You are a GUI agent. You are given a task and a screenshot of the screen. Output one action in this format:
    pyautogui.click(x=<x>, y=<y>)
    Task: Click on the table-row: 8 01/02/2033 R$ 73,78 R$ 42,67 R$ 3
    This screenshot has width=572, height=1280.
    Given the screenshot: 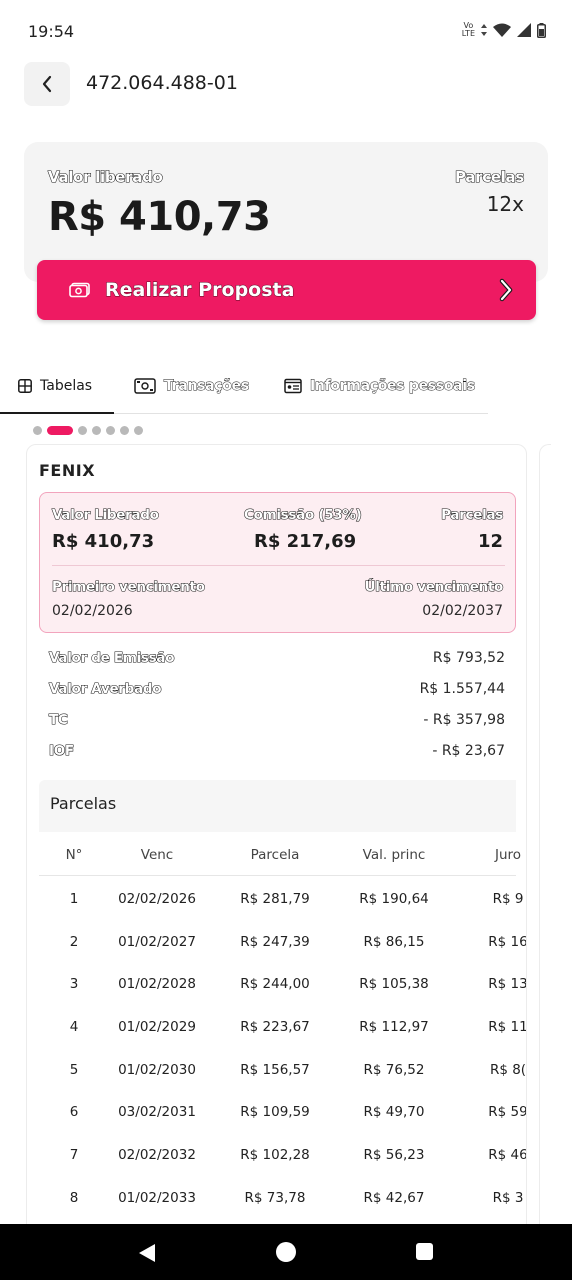 What is the action you would take?
    pyautogui.click(x=281, y=1196)
    